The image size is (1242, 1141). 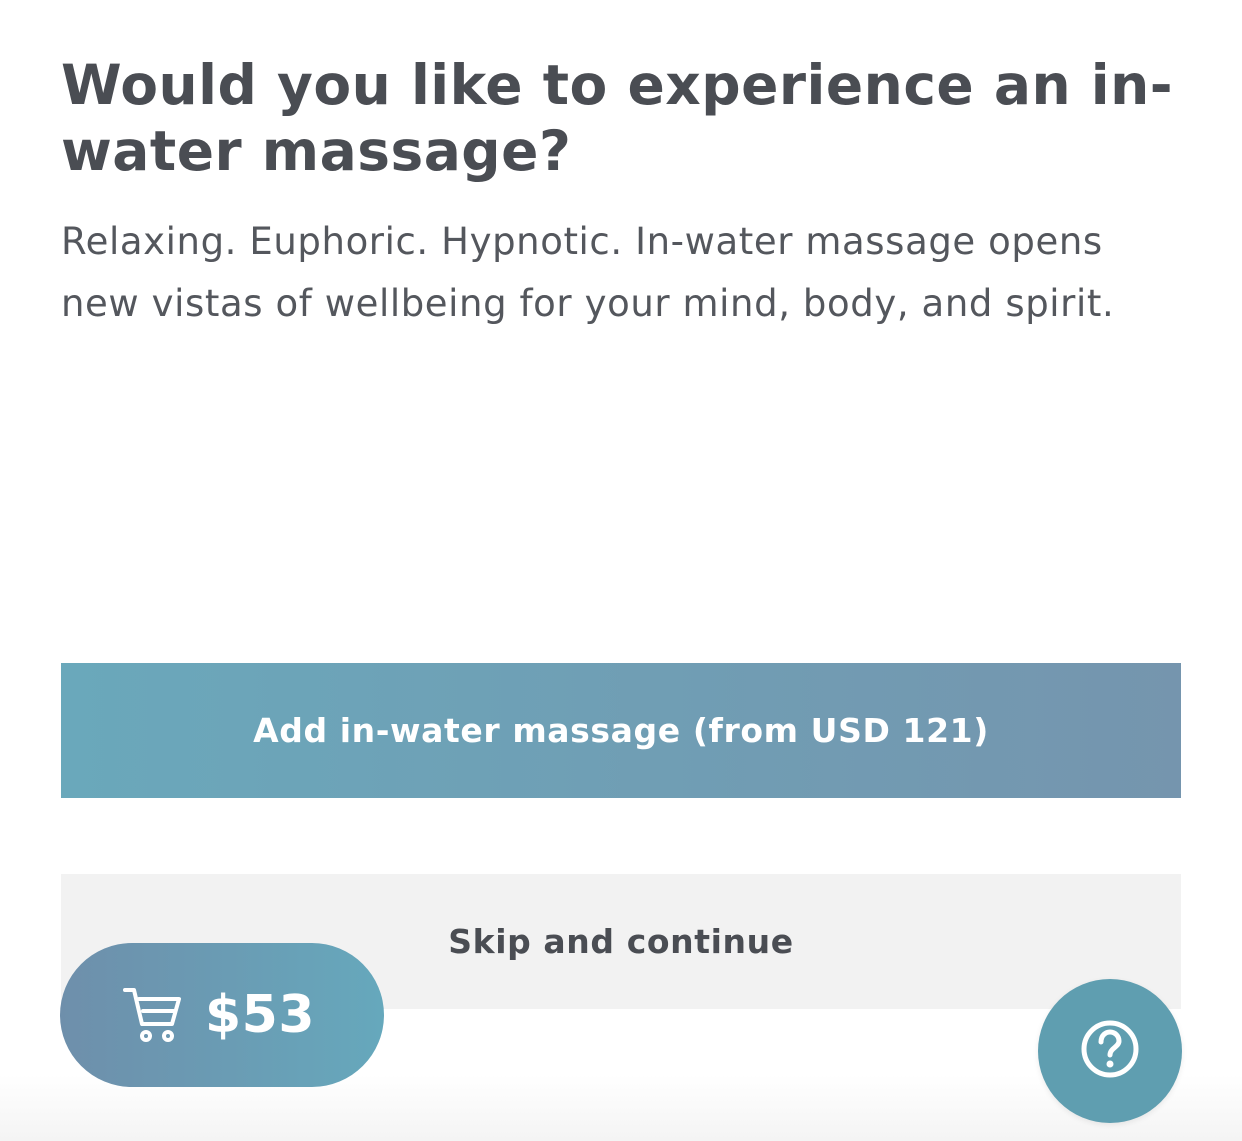 I want to click on add-in-water-massage-button: Add in-water massage (from USD 121), so click(x=621, y=730).